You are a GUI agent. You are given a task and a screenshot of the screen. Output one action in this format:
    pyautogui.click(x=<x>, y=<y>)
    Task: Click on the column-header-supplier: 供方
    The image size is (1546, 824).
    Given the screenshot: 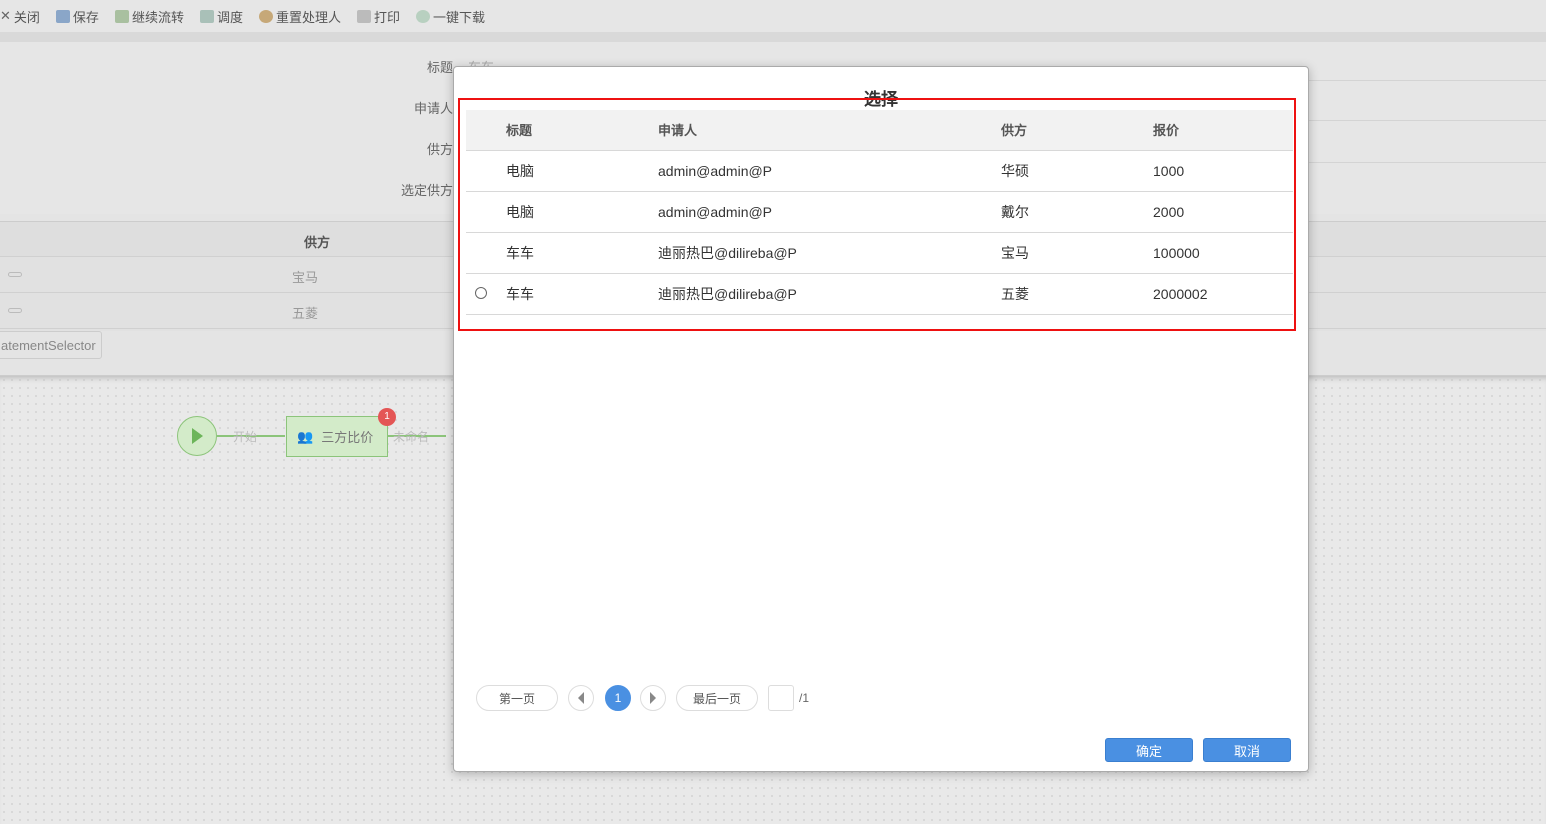 What is the action you would take?
    pyautogui.click(x=1077, y=130)
    